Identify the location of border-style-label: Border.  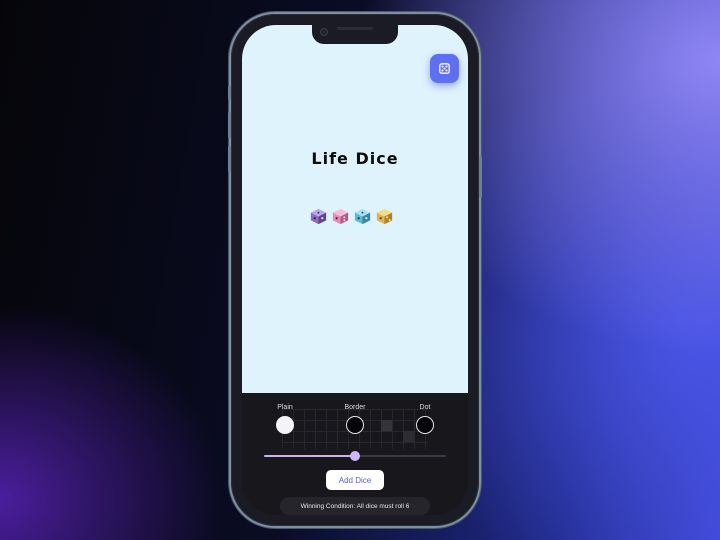
(355, 407).